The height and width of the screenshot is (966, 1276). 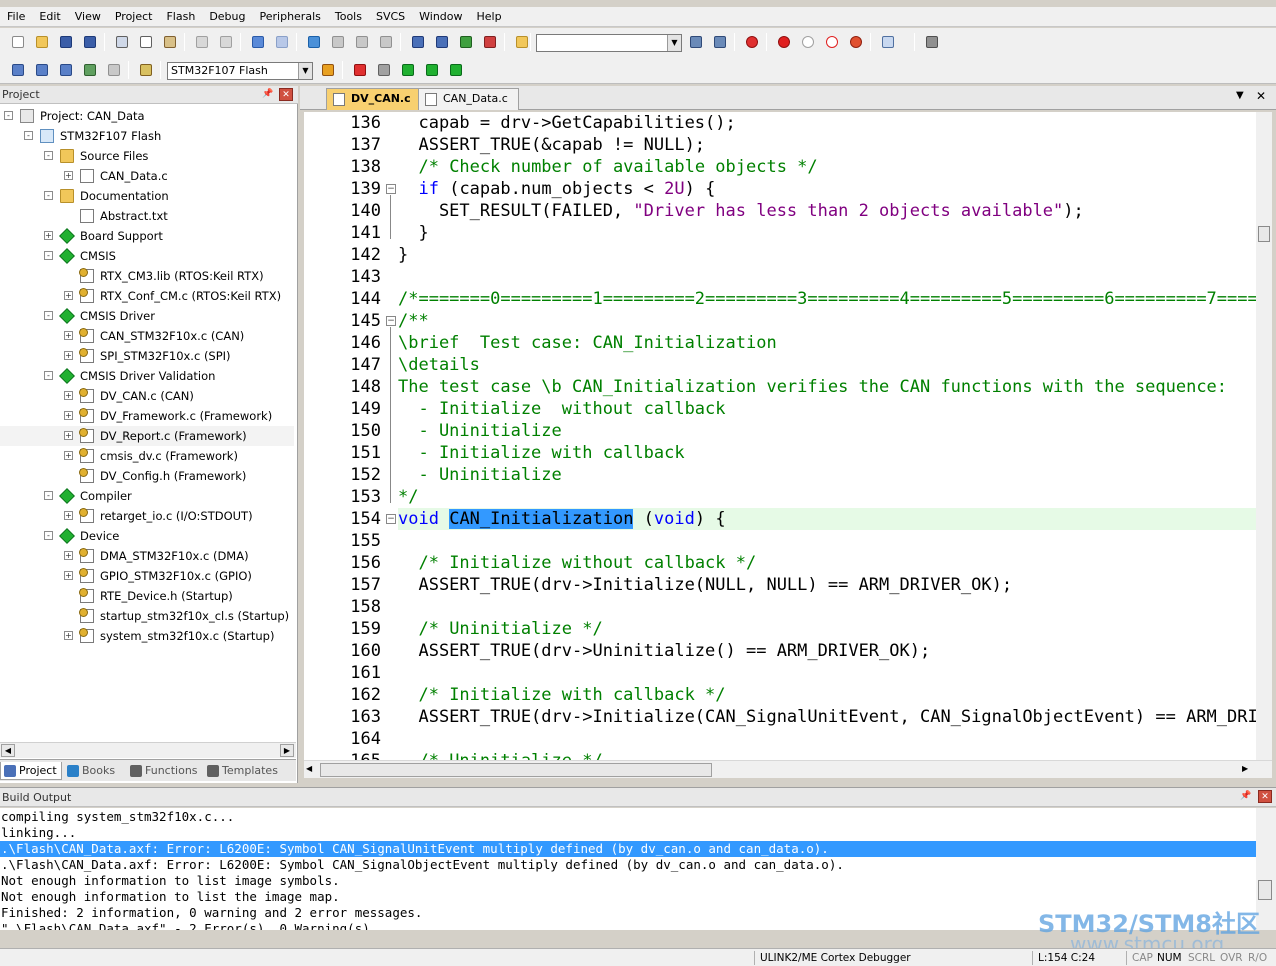 I want to click on rebuild-icon, so click(x=66, y=70).